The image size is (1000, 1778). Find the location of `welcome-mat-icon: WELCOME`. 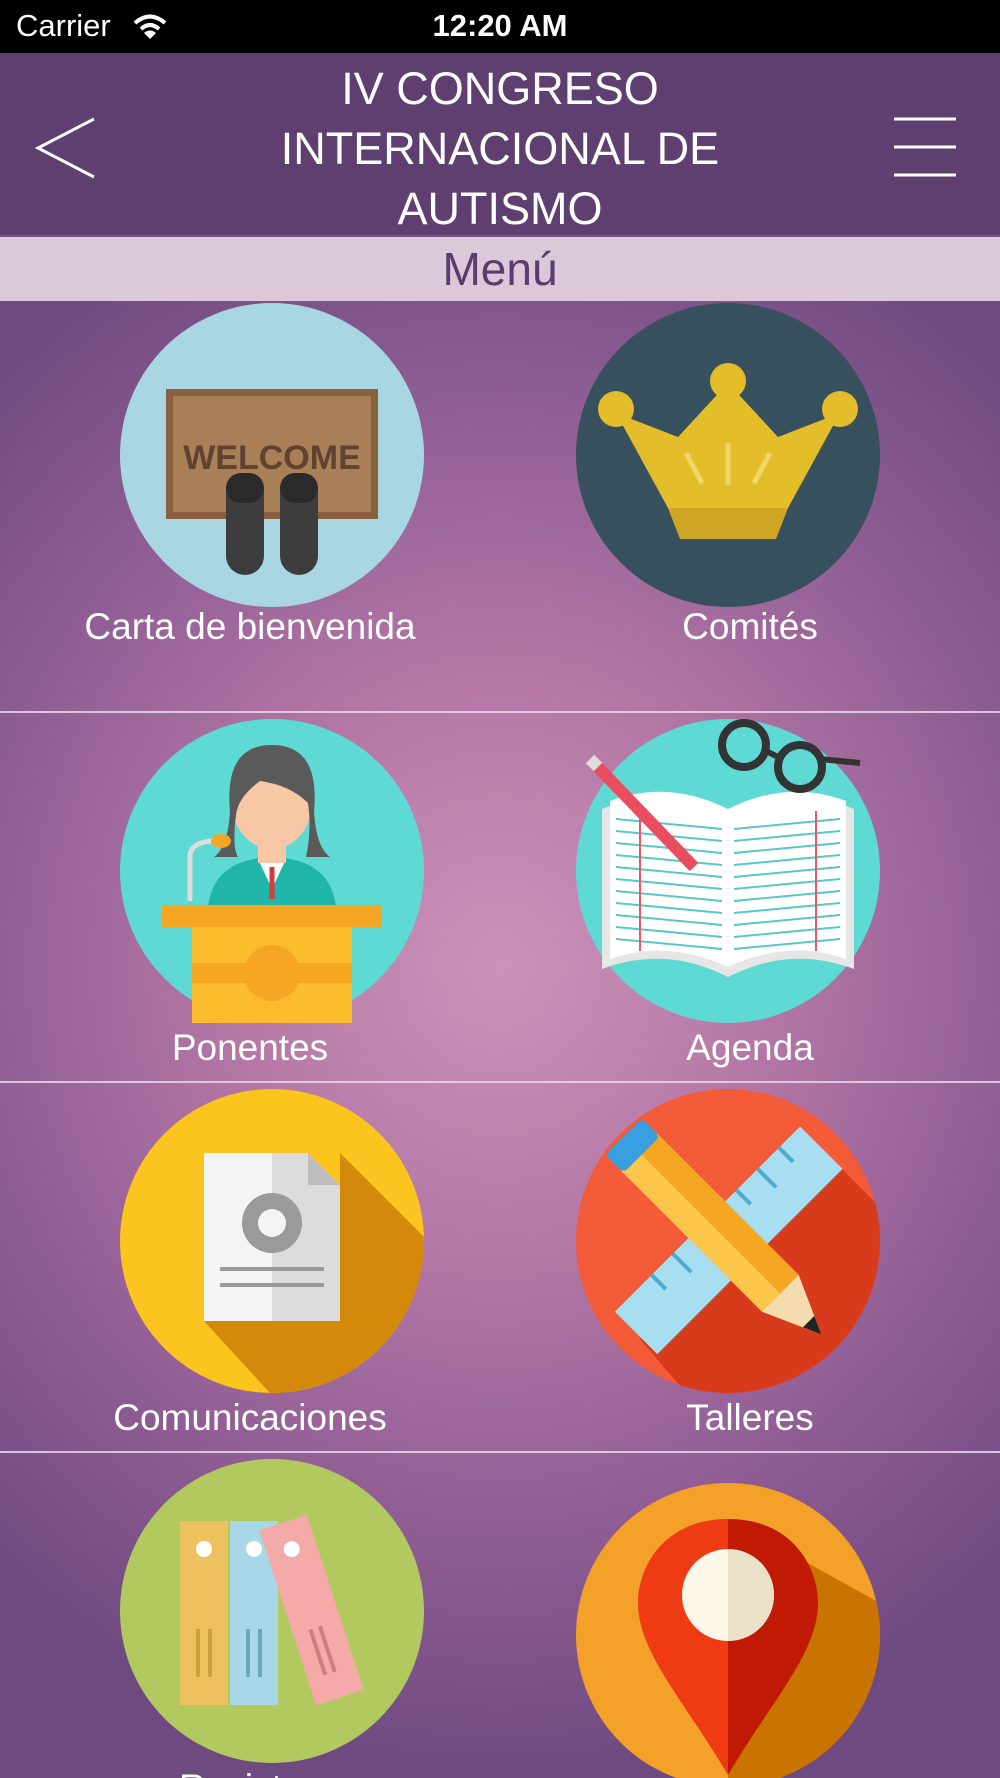

welcome-mat-icon: WELCOME is located at coordinates (272, 455).